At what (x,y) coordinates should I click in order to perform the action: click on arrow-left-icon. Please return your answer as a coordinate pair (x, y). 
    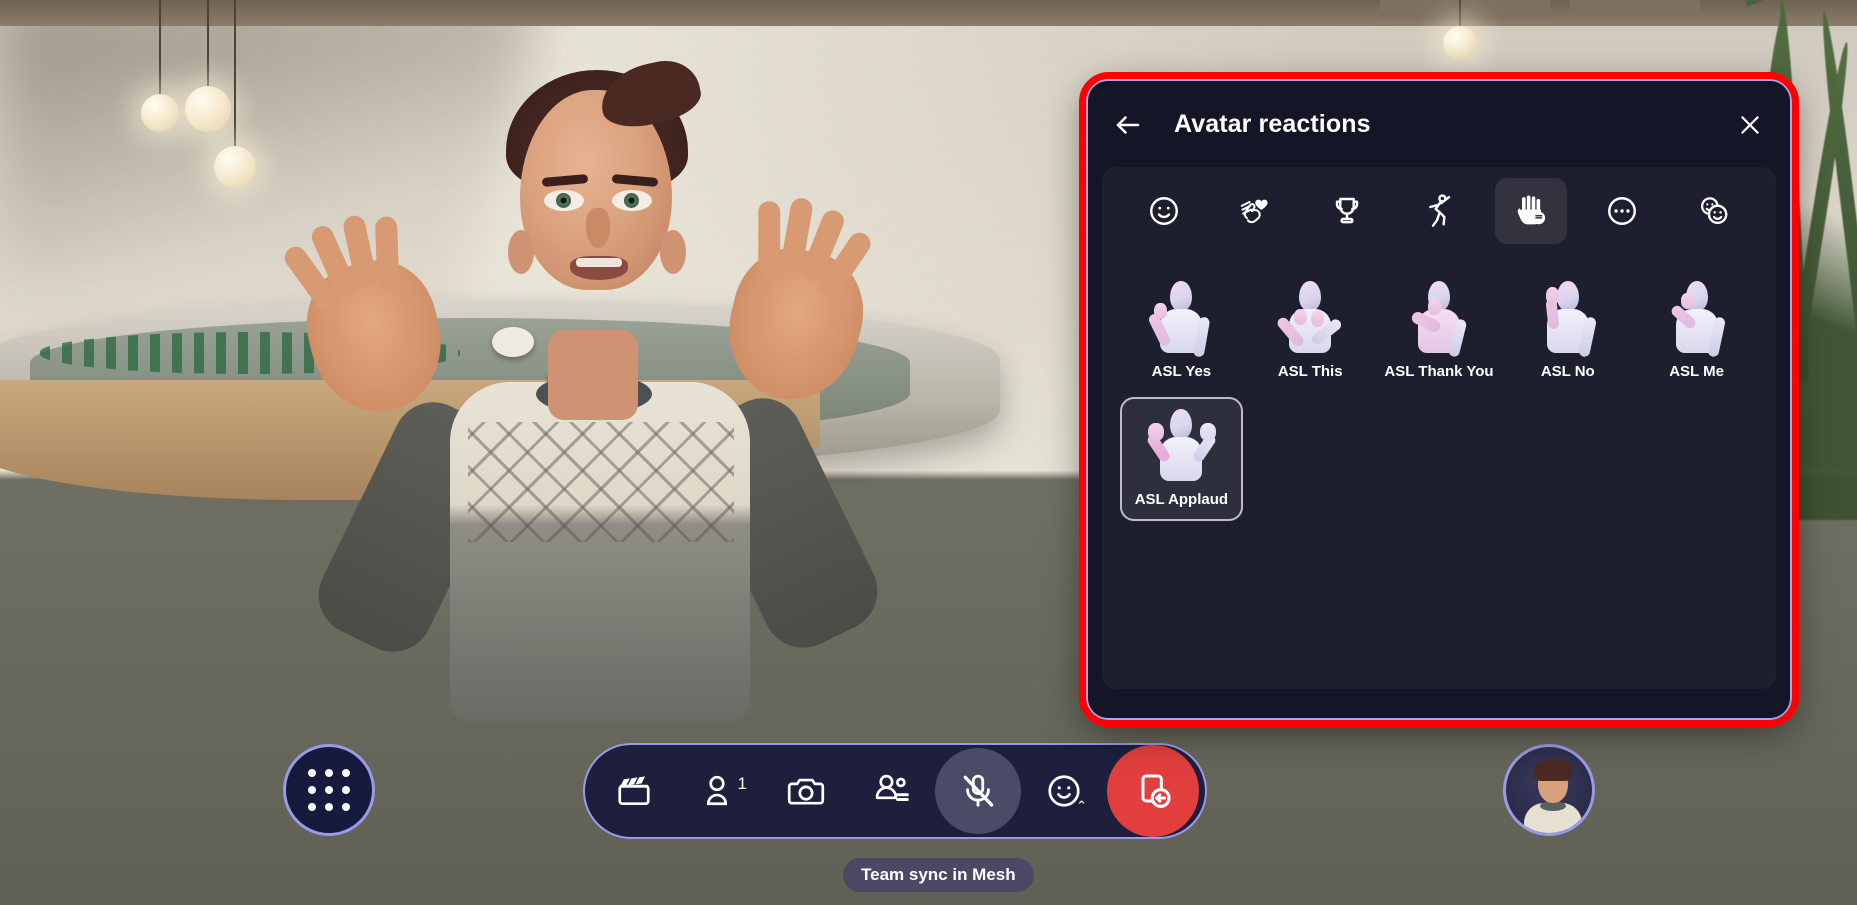
    Looking at the image, I should click on (1128, 125).